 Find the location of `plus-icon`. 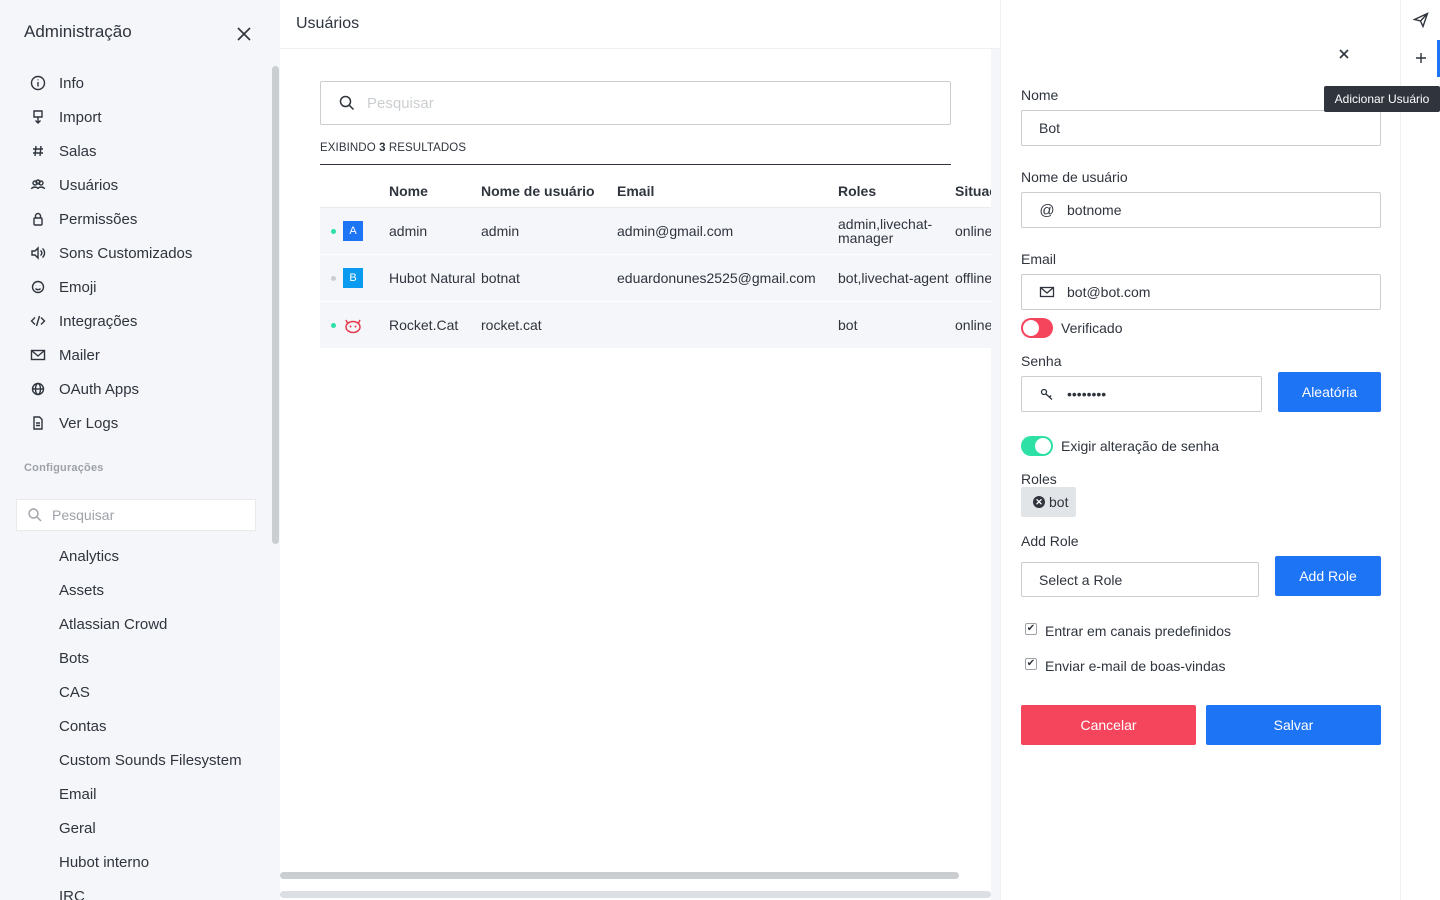

plus-icon is located at coordinates (1420, 58).